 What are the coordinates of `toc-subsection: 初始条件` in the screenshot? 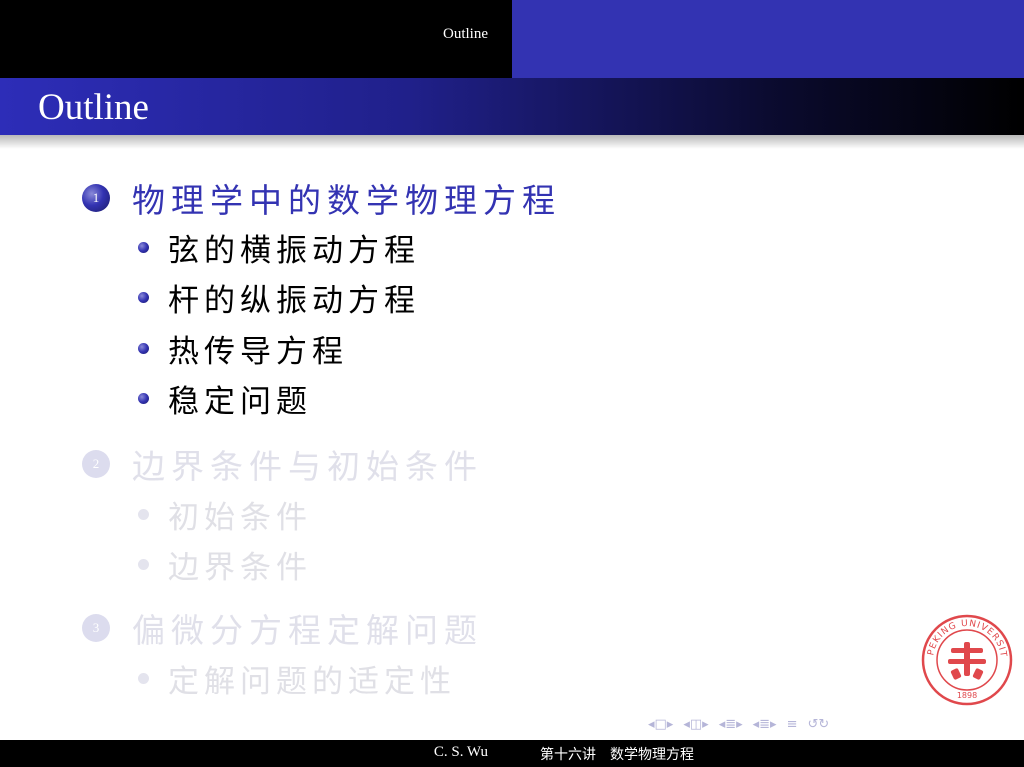 It's located at (225, 515).